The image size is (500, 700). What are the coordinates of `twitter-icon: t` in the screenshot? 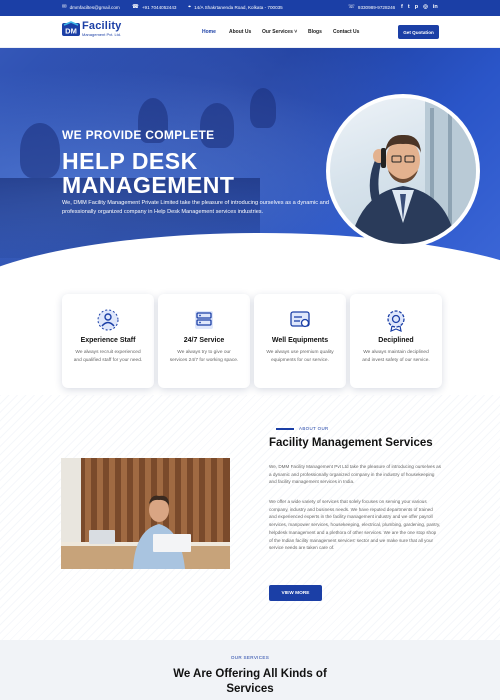 It's located at (409, 7).